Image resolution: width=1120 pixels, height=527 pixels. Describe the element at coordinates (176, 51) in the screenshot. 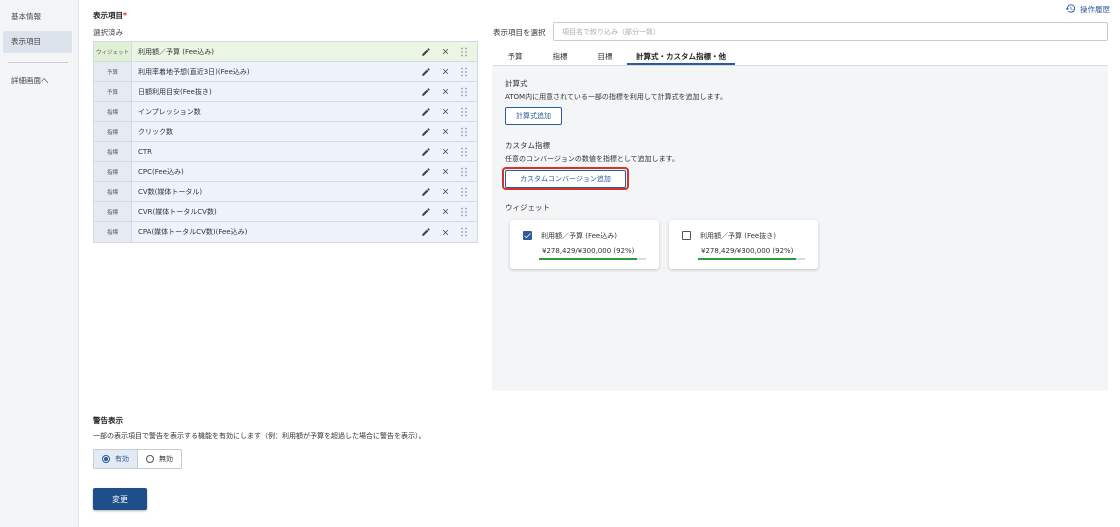

I see `item-label: 利用額／予算 (Fee込み)` at that location.